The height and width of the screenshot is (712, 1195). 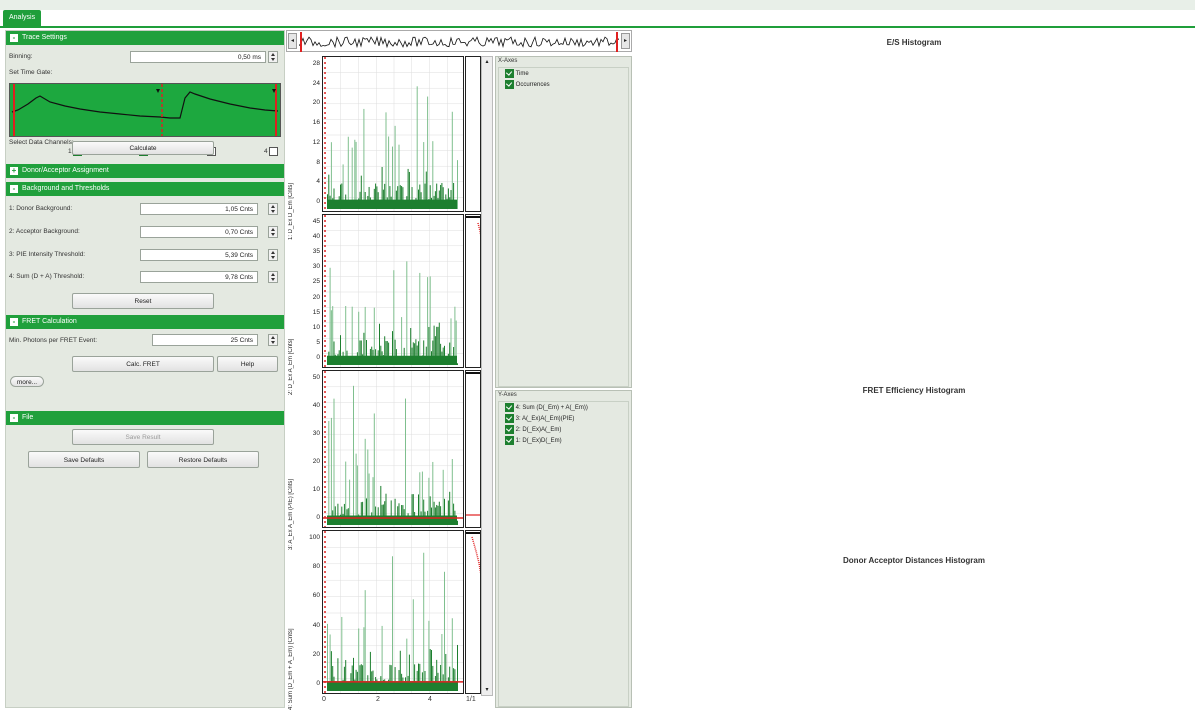 What do you see at coordinates (273, 340) in the screenshot?
I see `min-photons-spinner` at bounding box center [273, 340].